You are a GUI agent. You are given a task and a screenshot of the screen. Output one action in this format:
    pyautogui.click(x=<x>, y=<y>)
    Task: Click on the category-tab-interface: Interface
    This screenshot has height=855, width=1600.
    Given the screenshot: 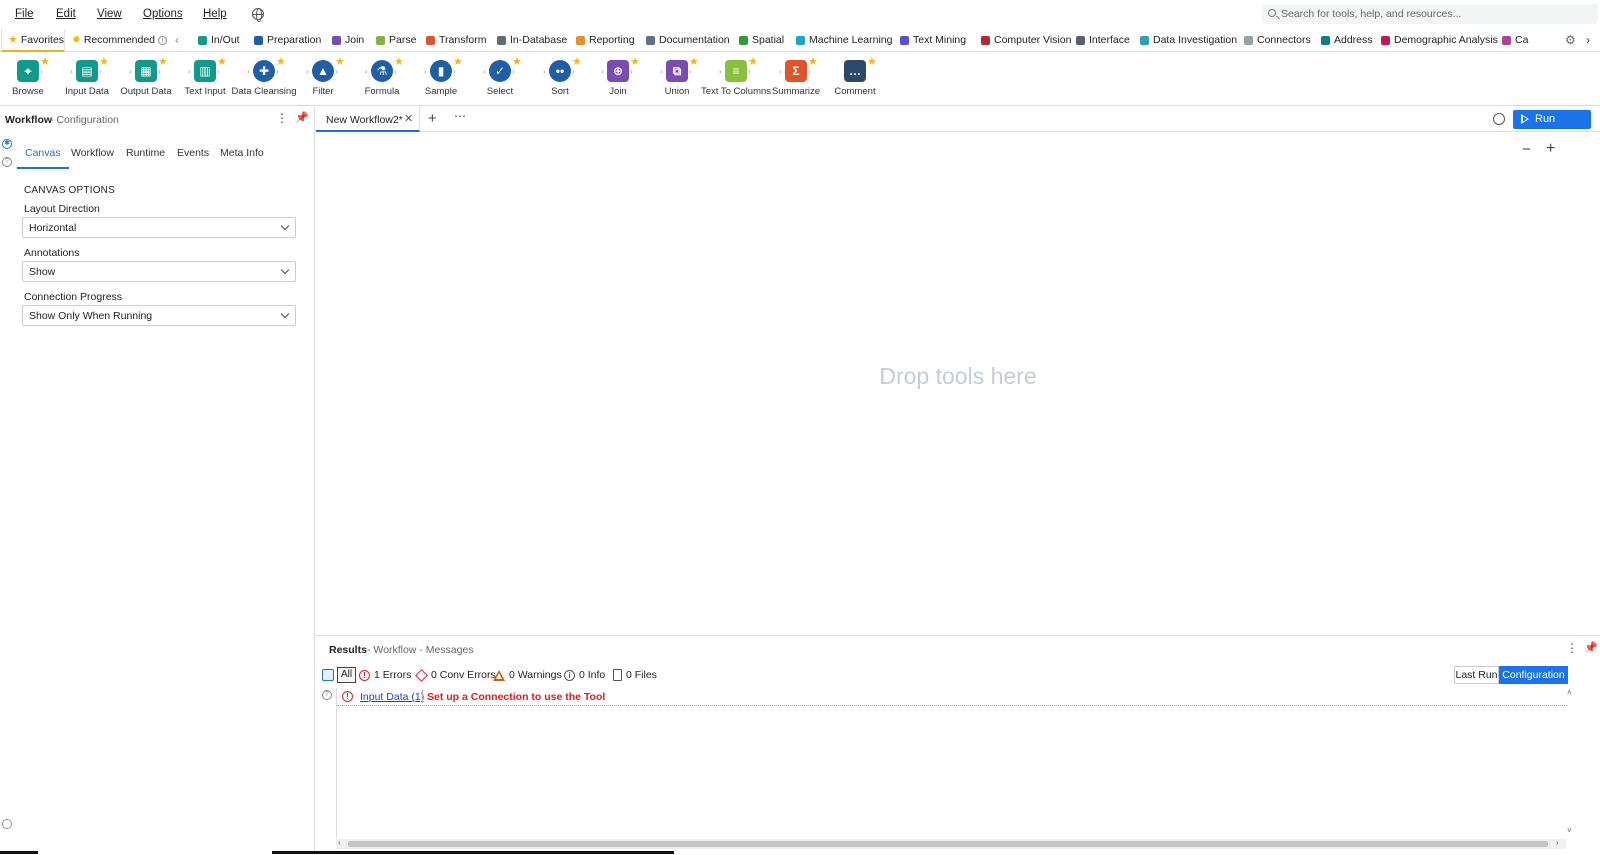 What is the action you would take?
    pyautogui.click(x=1103, y=40)
    